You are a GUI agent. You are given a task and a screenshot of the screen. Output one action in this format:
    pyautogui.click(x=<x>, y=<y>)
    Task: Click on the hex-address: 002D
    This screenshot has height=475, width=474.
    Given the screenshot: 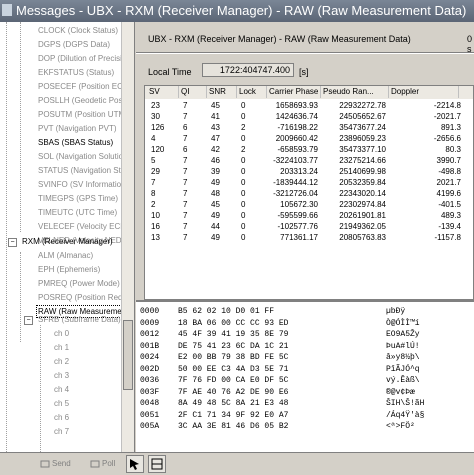 What is the action you would take?
    pyautogui.click(x=150, y=369)
    